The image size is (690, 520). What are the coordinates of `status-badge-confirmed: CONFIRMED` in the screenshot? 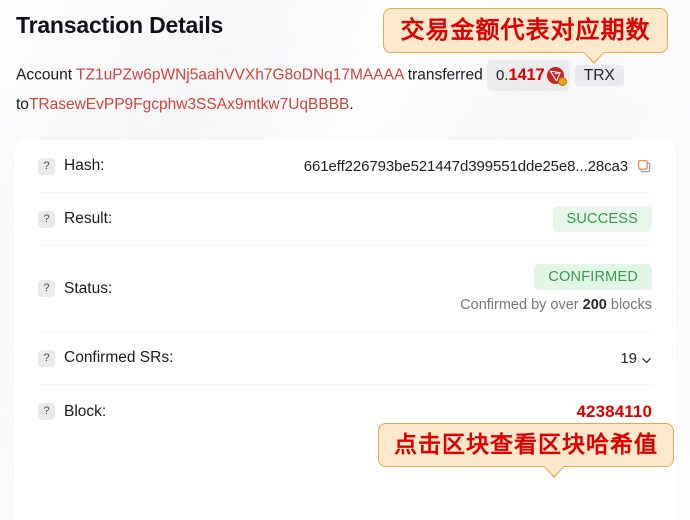 It's located at (593, 277).